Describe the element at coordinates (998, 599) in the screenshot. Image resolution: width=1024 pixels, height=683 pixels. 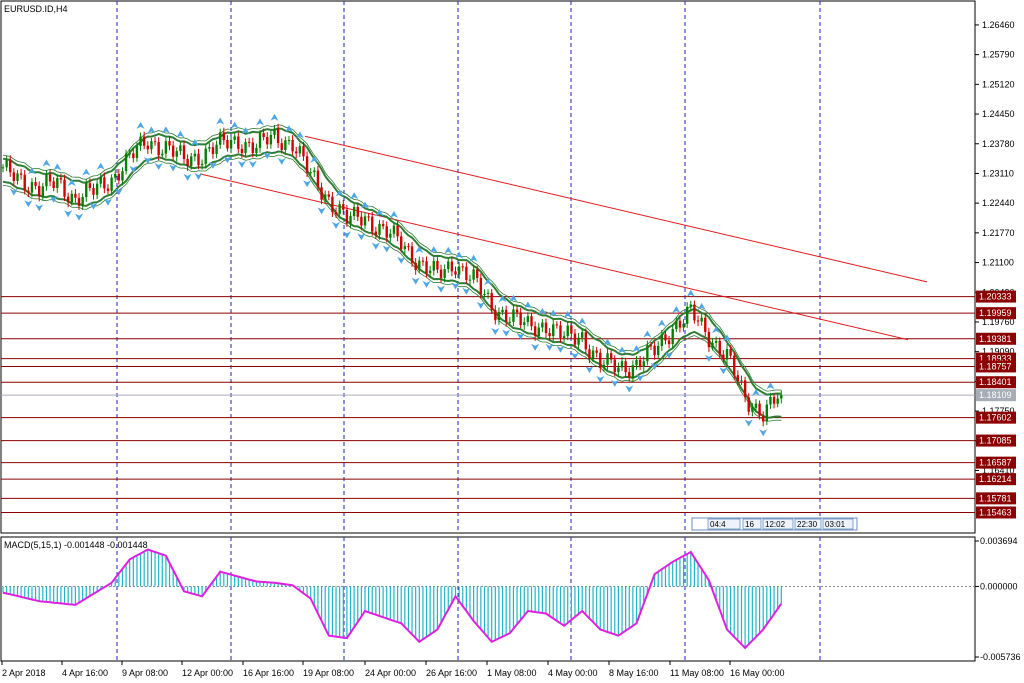
I see `macd-axis: 0.003694 0.000000 -0.005736` at that location.